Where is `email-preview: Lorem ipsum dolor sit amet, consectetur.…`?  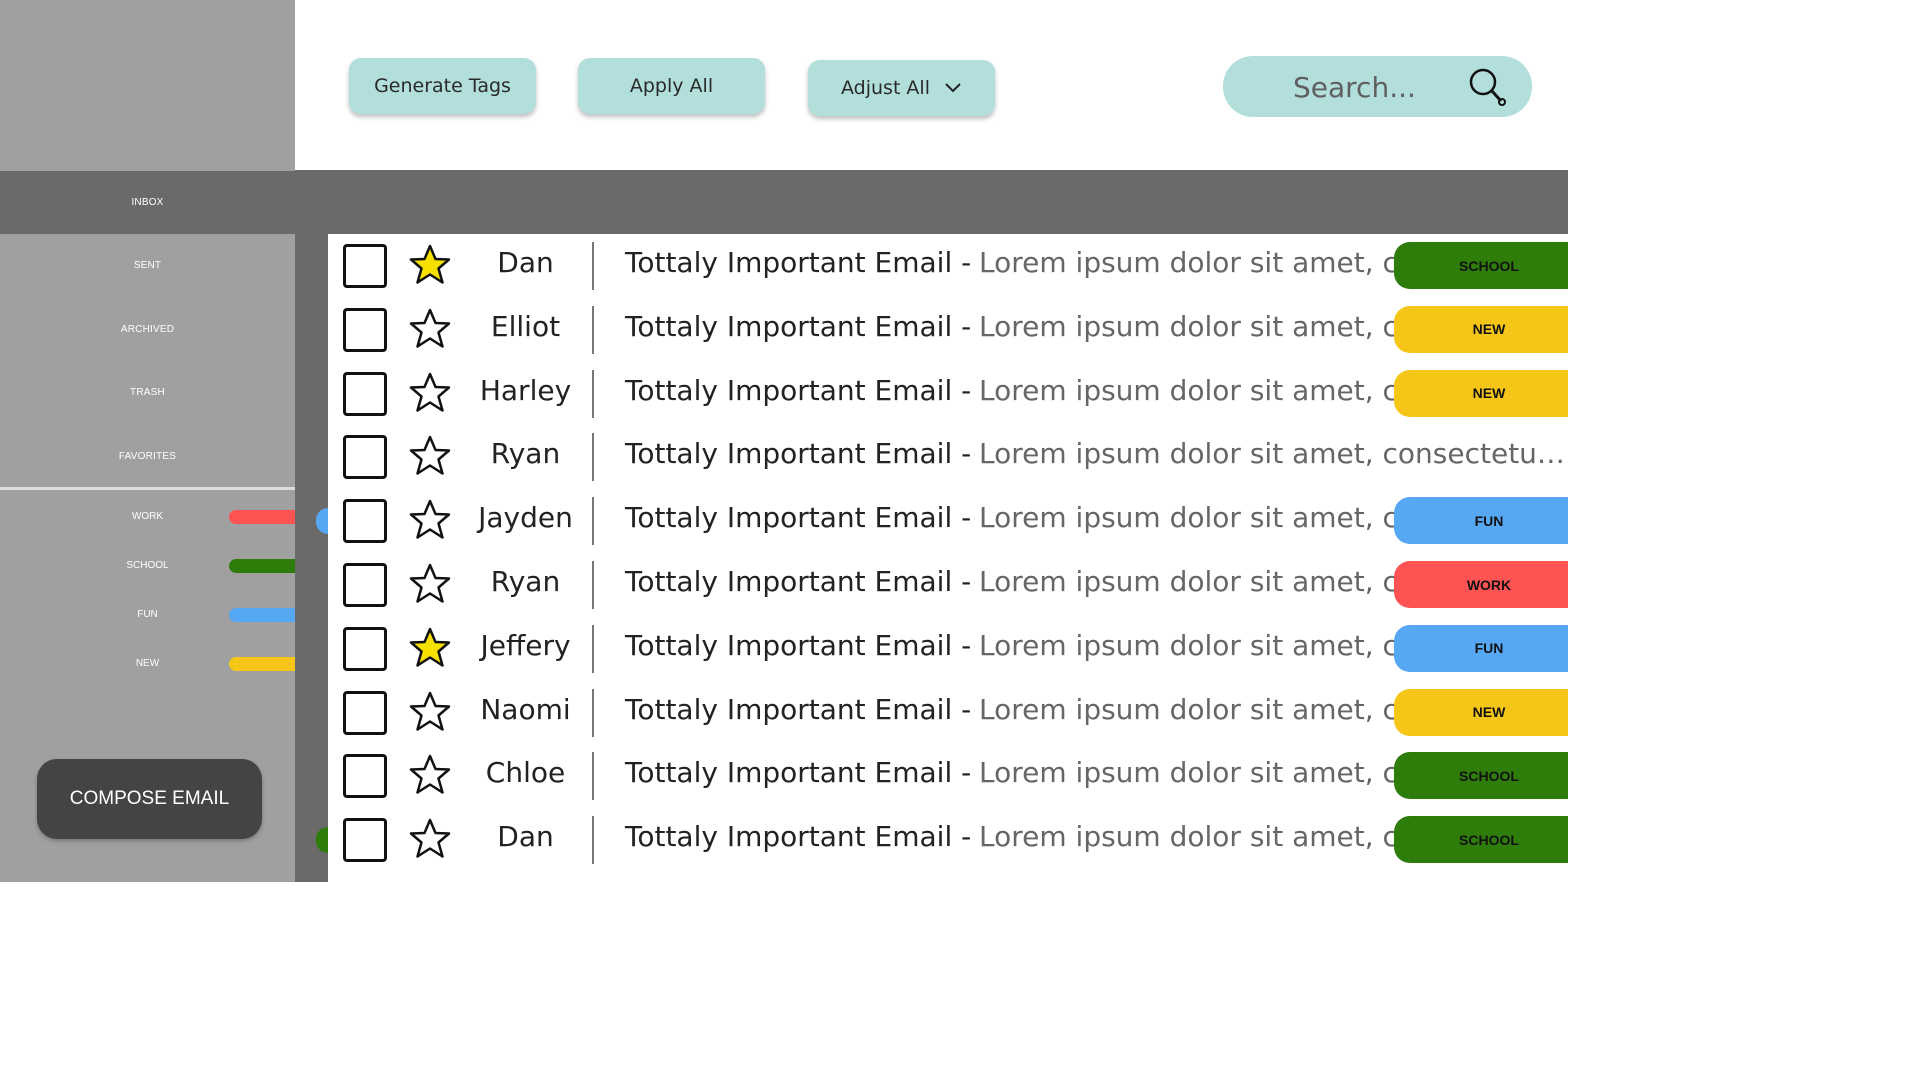
email-preview: Lorem ipsum dolor sit amet, consectetur.… is located at coordinates (1273, 454).